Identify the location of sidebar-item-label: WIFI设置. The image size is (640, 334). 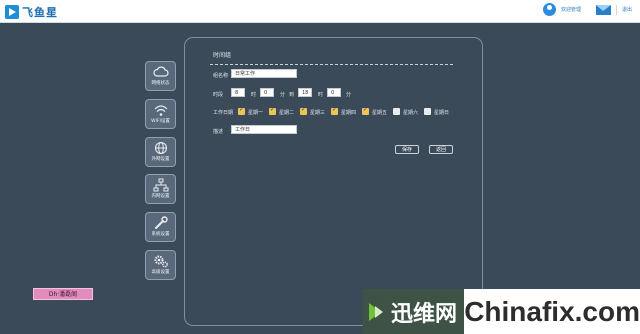
(160, 121).